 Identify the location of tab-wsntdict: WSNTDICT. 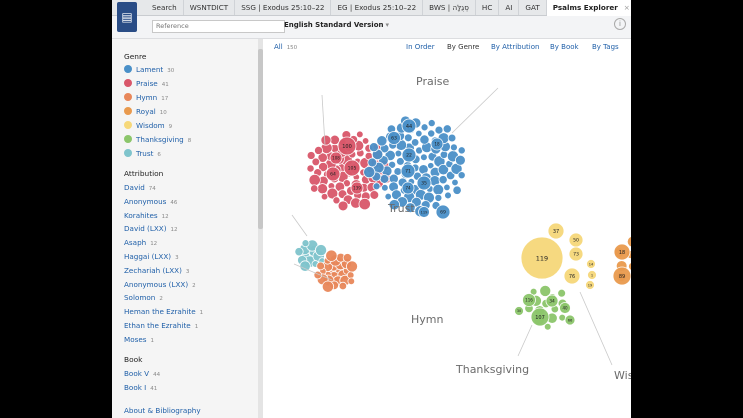
(210, 7).